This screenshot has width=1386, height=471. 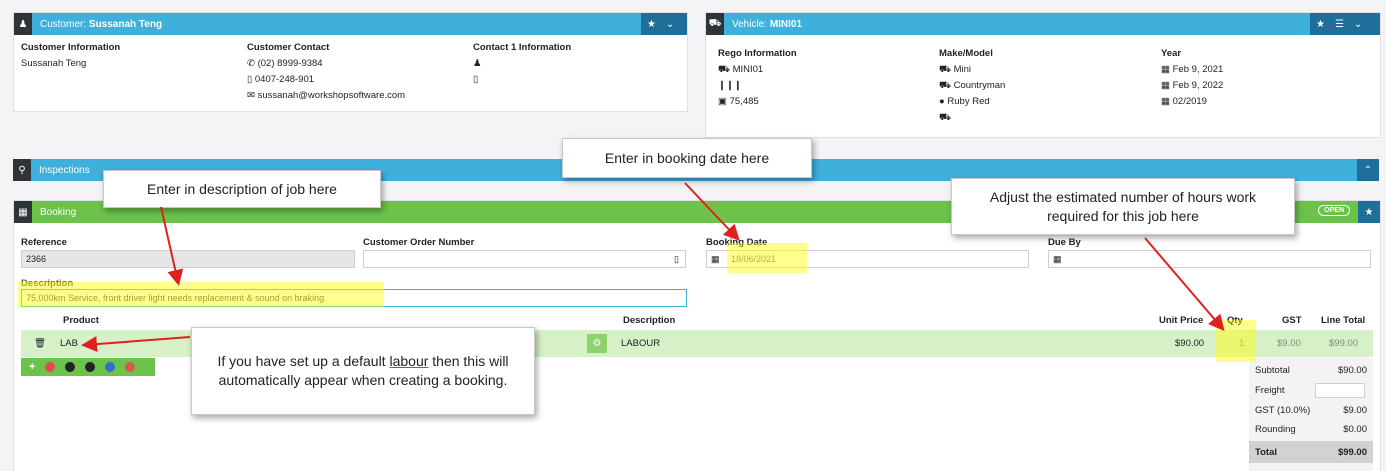 I want to click on booking-date-arrow, so click(x=712, y=211).